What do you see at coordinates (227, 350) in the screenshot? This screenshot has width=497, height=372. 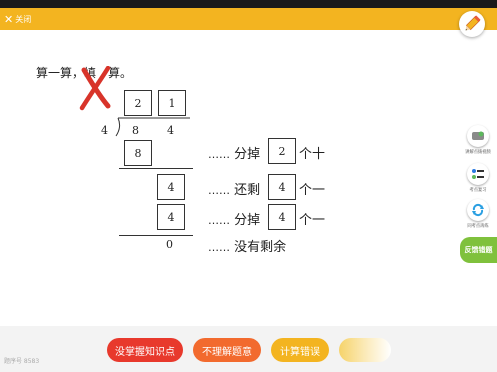 I see `reason-misunderstood-button: 不理解题意` at bounding box center [227, 350].